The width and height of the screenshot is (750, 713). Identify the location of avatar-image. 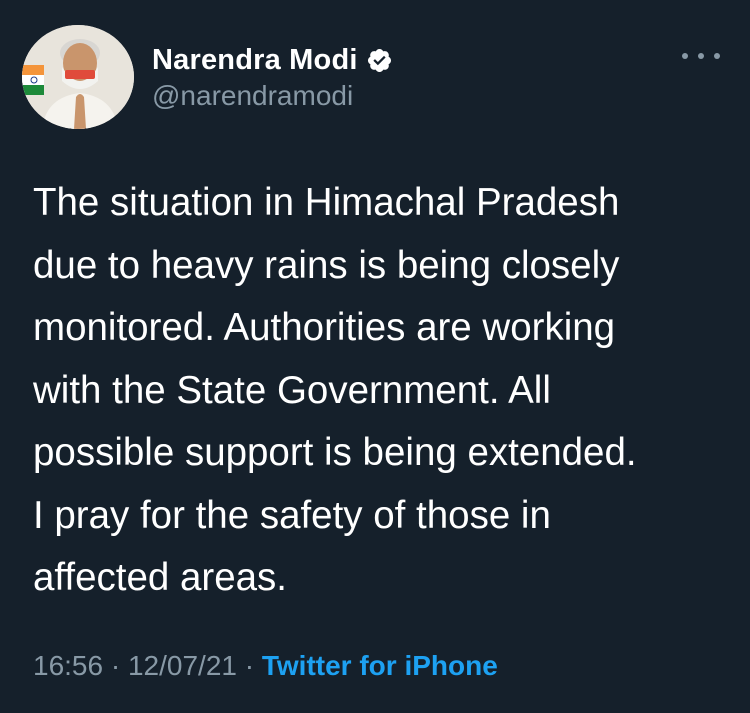
(78, 77).